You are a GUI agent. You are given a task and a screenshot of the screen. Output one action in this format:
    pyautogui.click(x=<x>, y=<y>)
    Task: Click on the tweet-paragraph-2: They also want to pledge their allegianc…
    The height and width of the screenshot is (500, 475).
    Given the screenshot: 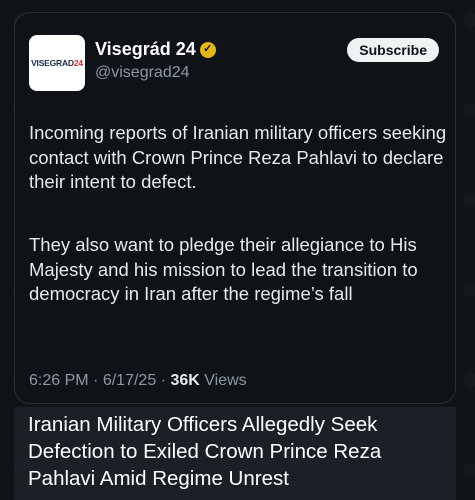 What is the action you would take?
    pyautogui.click(x=223, y=269)
    